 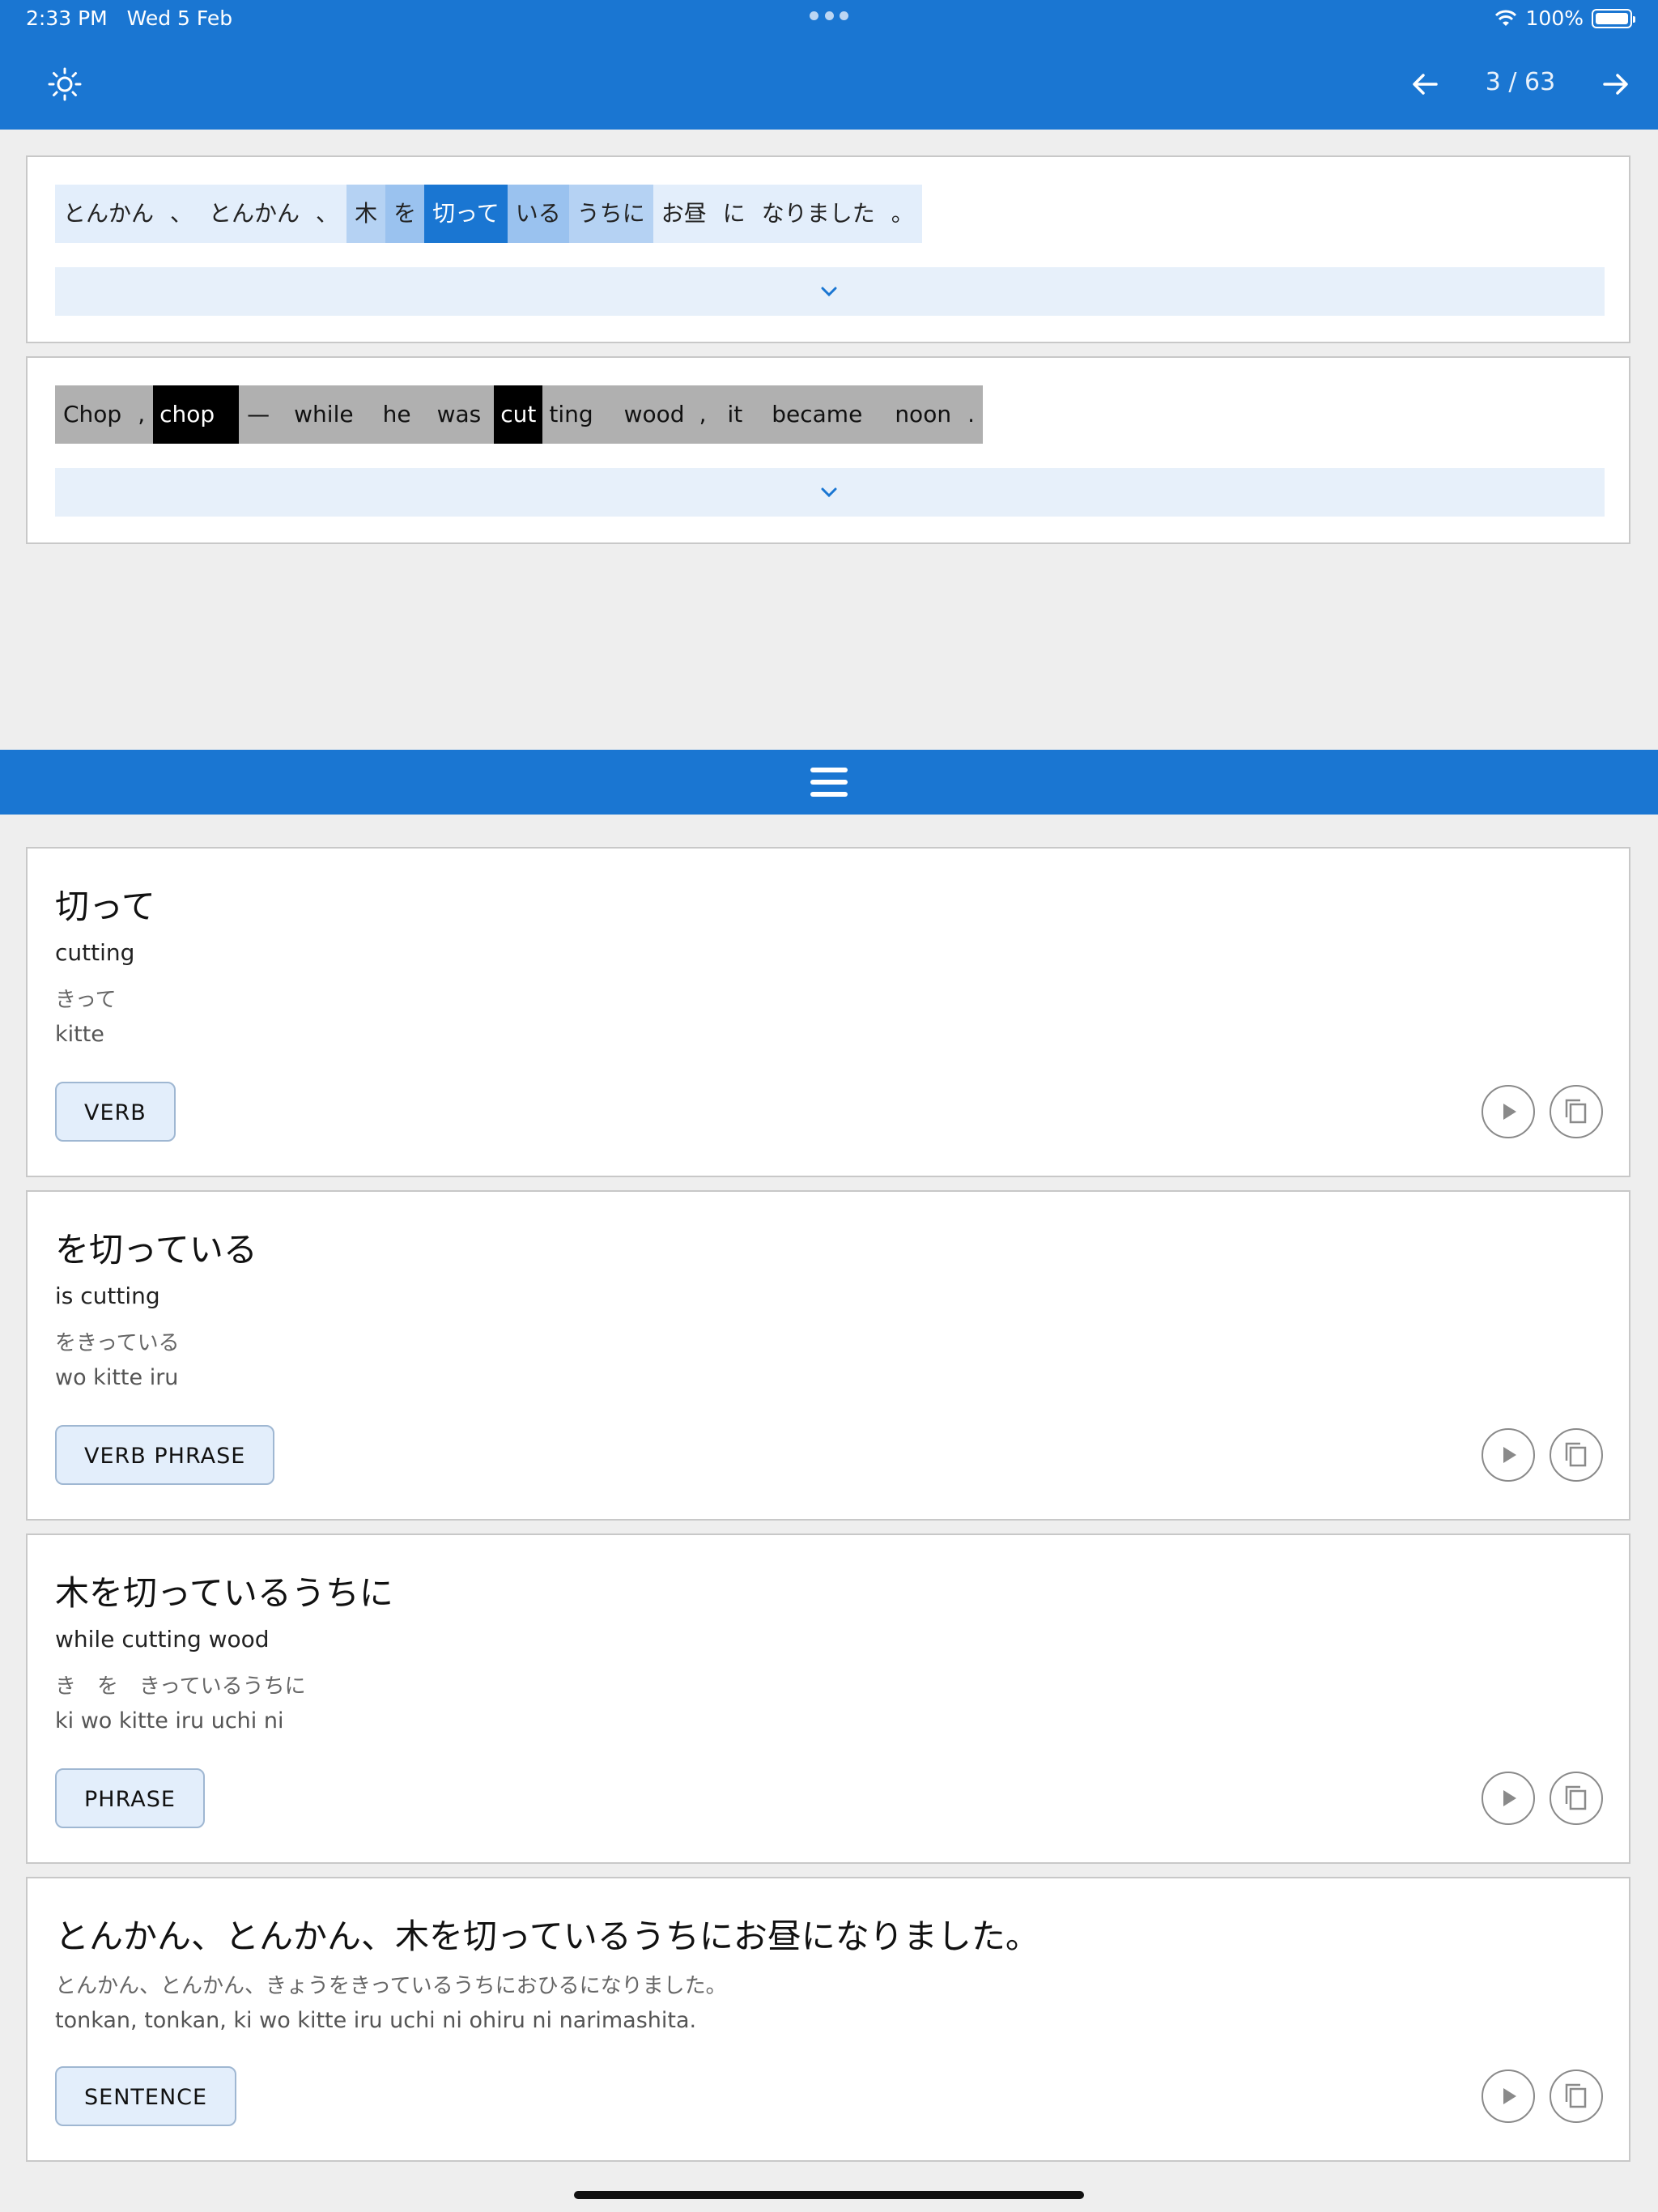 I want to click on en-token: became, so click(x=817, y=414).